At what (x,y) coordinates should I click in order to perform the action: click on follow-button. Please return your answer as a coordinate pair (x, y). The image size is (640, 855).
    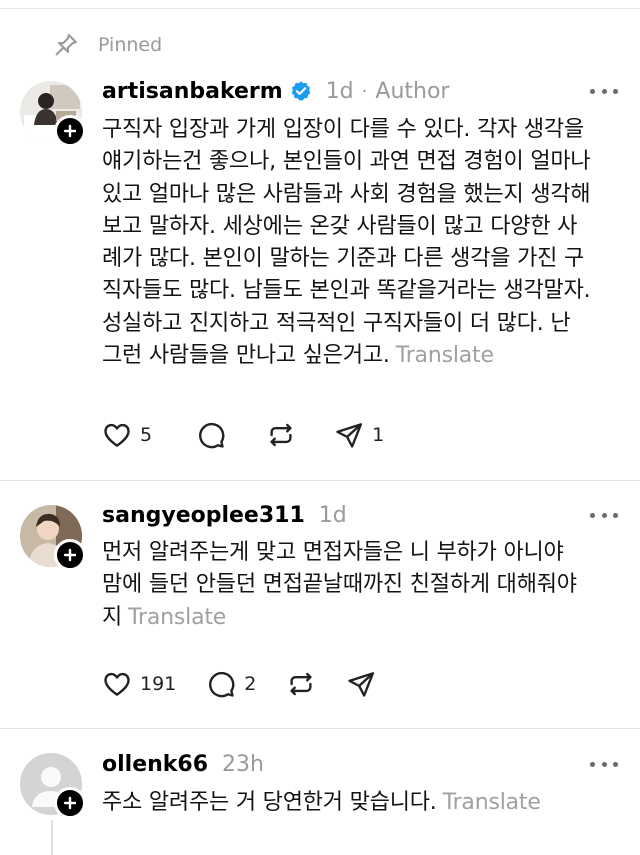
    Looking at the image, I should click on (70, 803).